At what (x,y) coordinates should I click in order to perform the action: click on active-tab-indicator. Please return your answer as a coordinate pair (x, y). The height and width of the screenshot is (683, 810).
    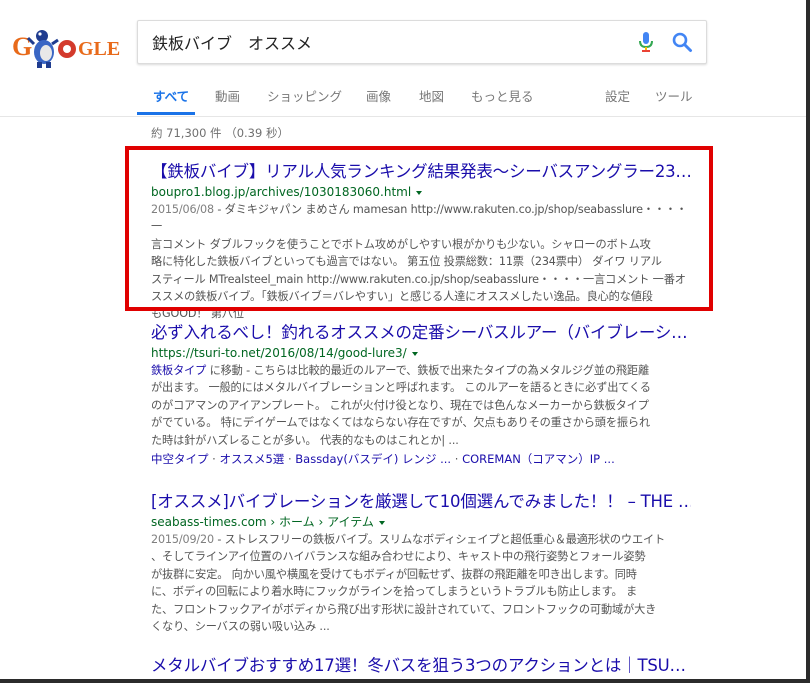
    Looking at the image, I should click on (166, 113).